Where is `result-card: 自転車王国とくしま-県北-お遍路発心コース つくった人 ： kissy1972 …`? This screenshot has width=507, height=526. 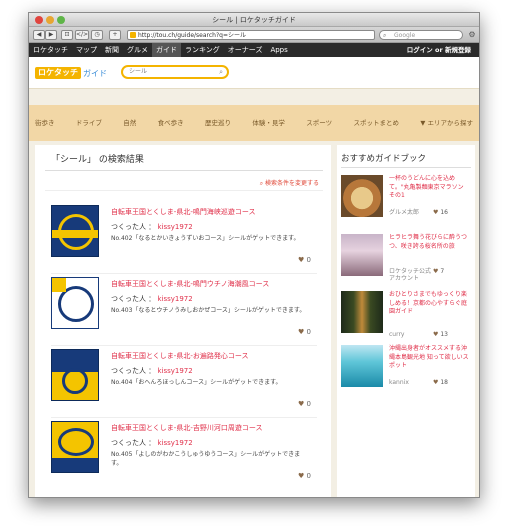
result-card: 自転車王国とくしま-県北-お遍路発心コース つくった人 ： kissy1972 … is located at coordinates (187, 385).